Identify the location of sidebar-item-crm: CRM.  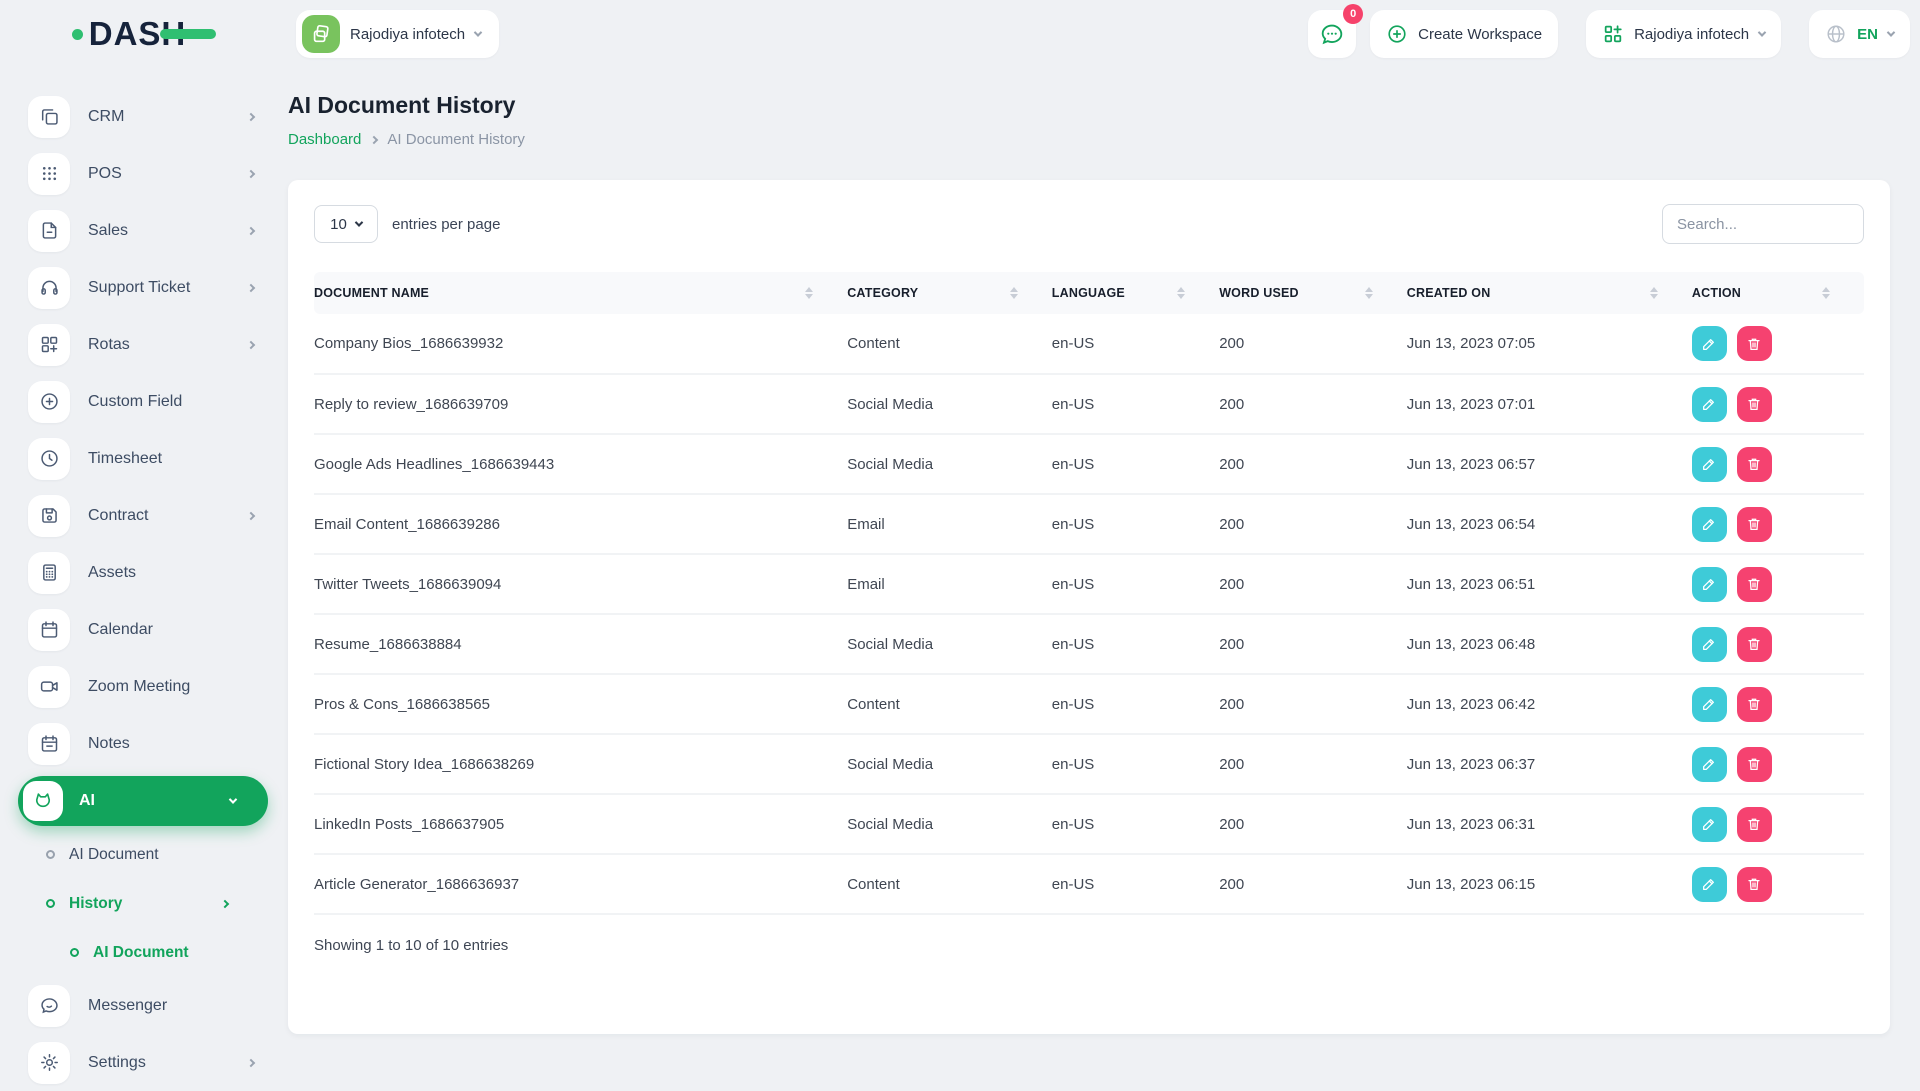
(148, 116).